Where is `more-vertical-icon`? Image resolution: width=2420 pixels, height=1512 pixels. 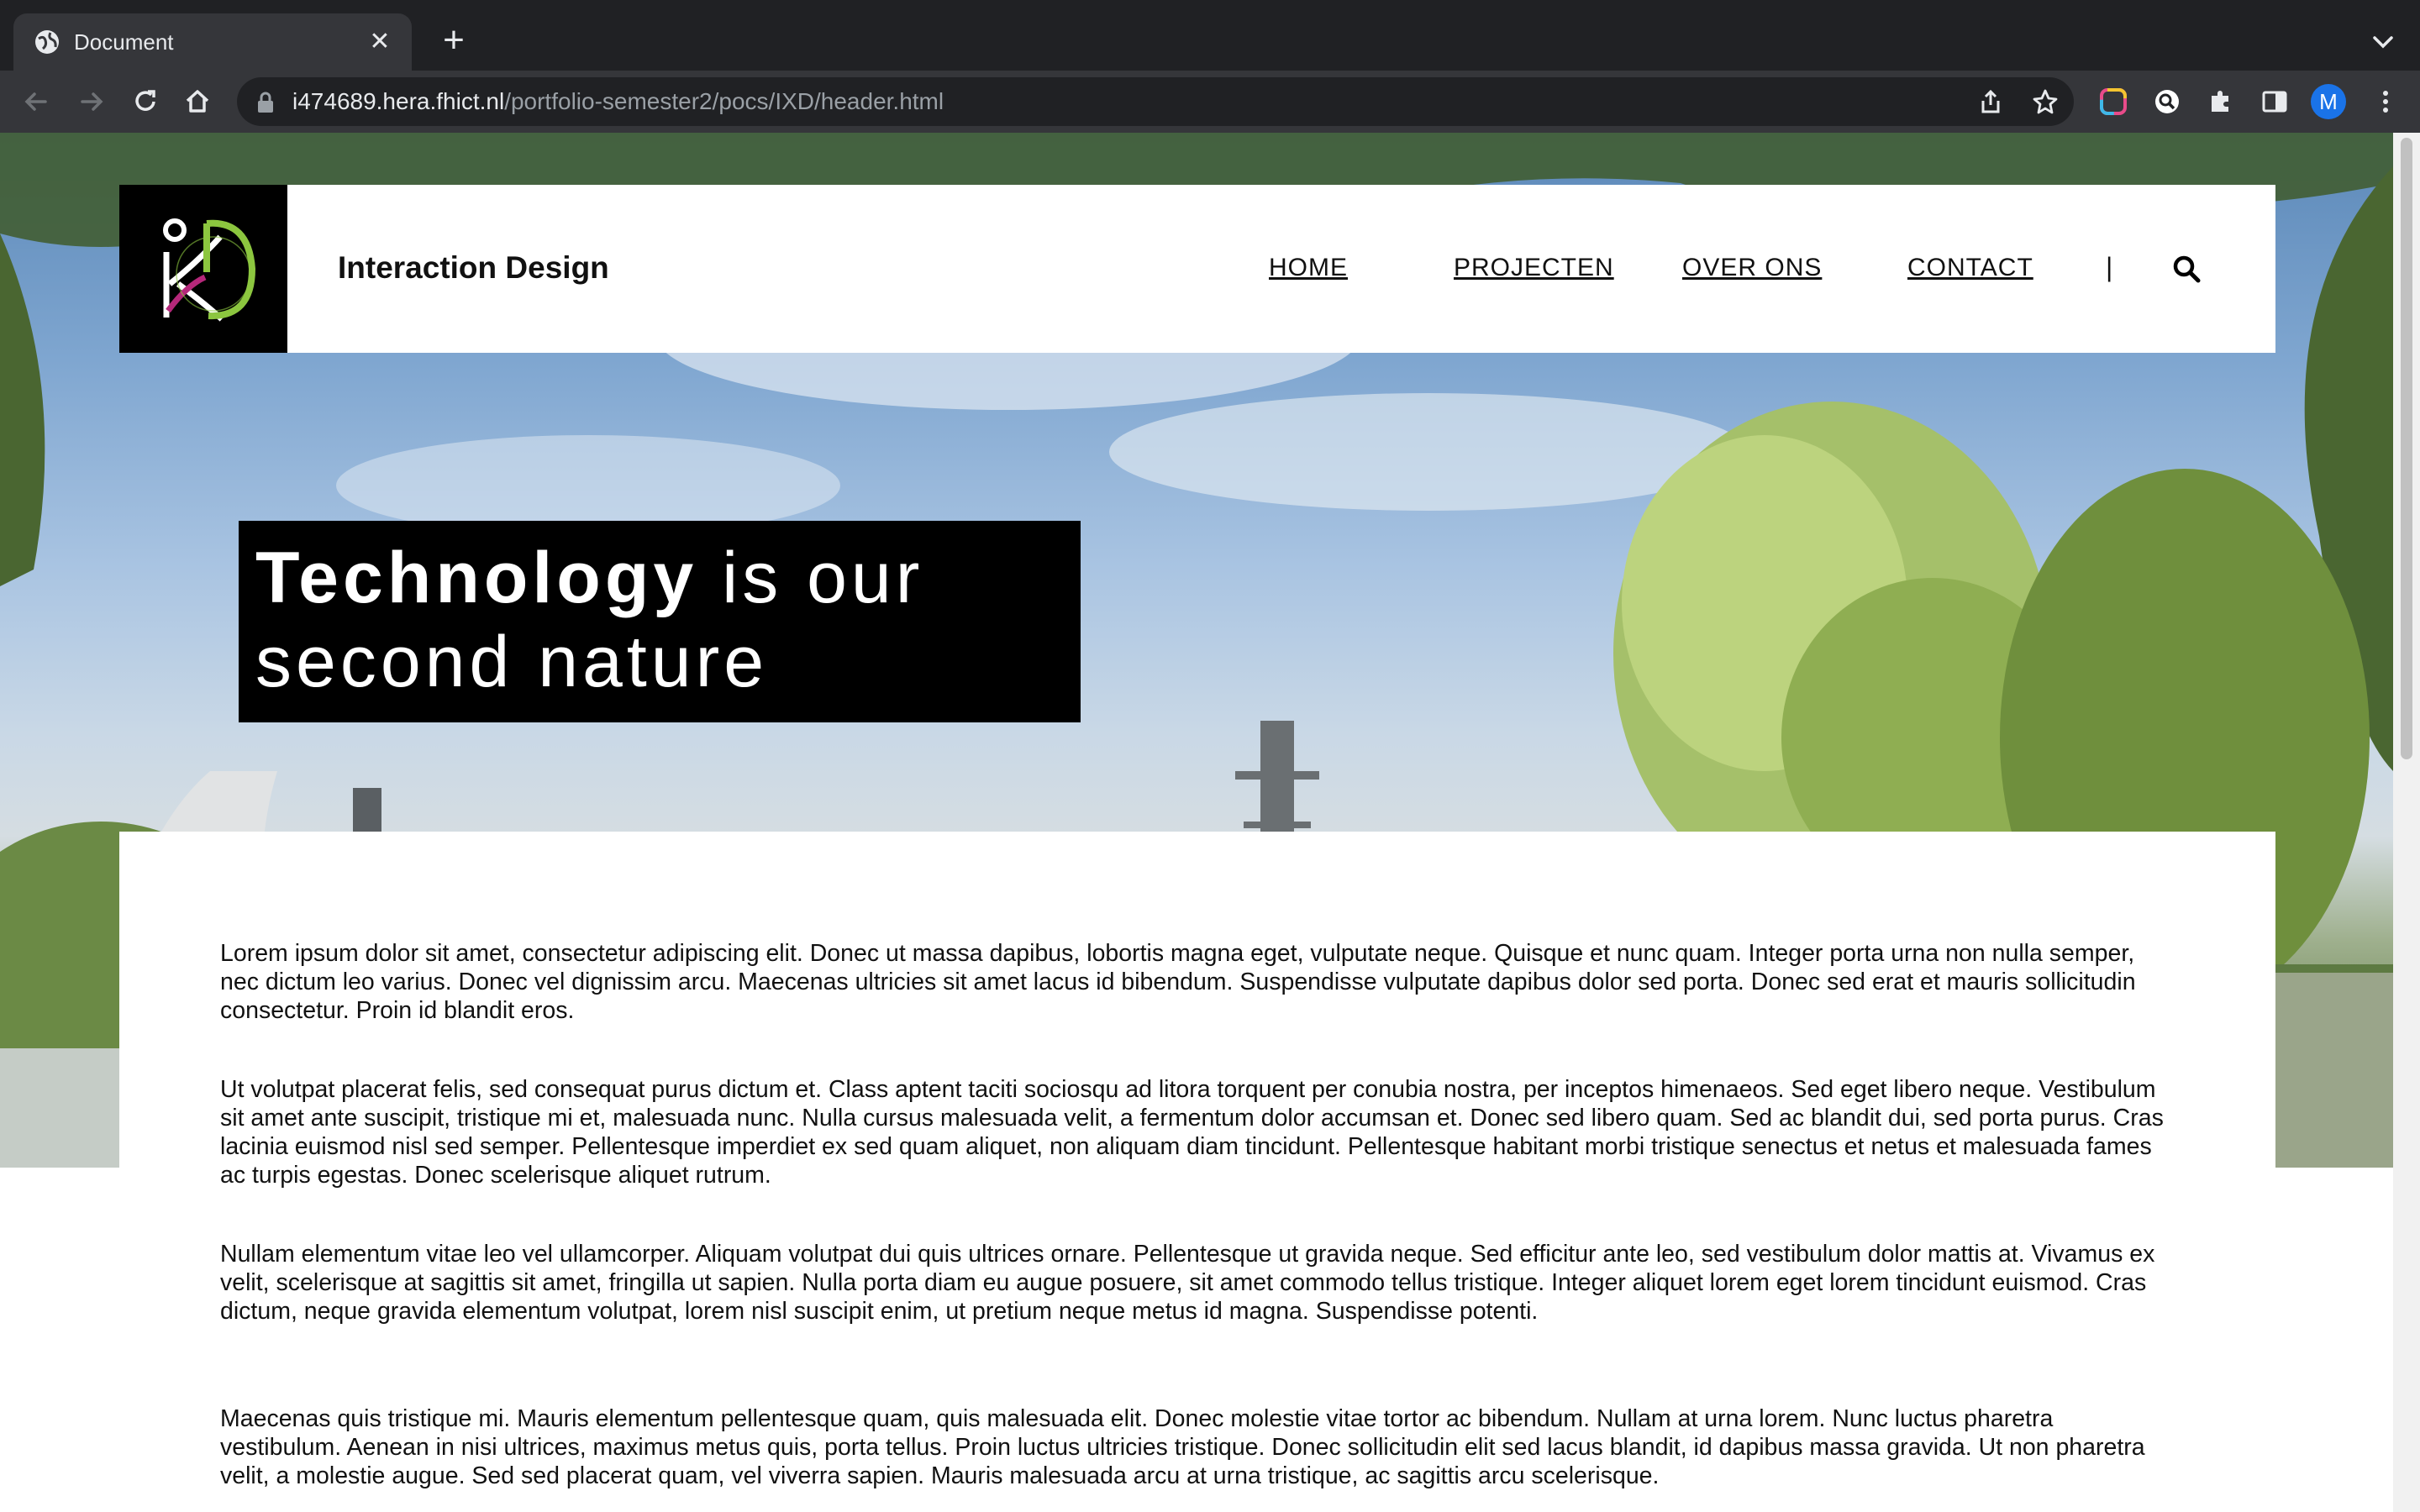
more-vertical-icon is located at coordinates (2386, 102).